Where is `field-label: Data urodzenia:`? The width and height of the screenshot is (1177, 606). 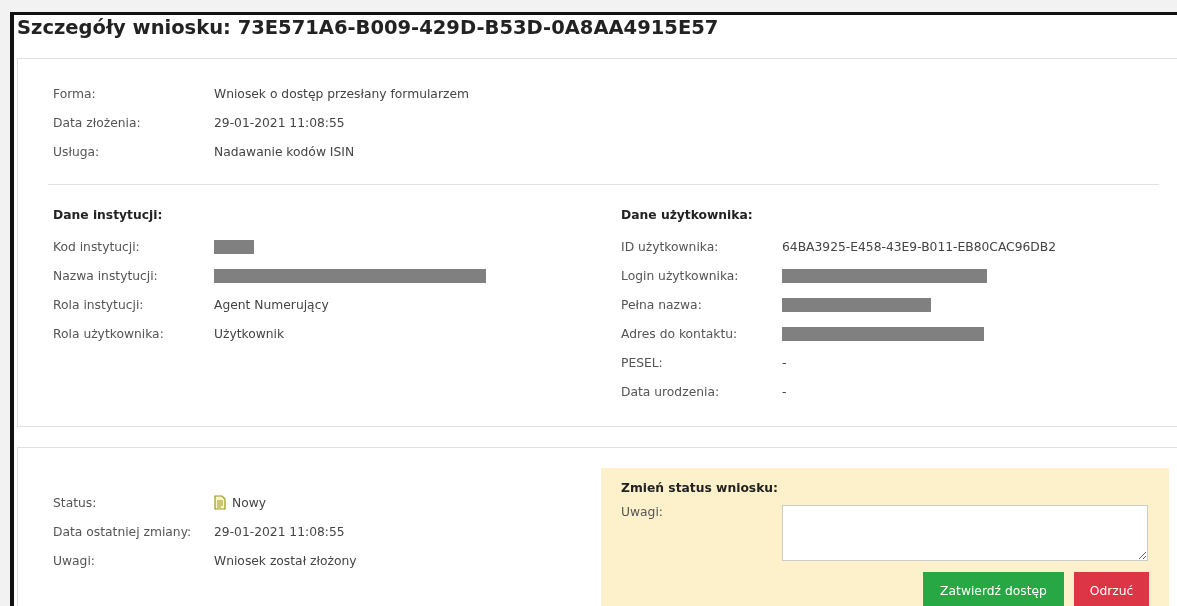 field-label: Data urodzenia: is located at coordinates (671, 391).